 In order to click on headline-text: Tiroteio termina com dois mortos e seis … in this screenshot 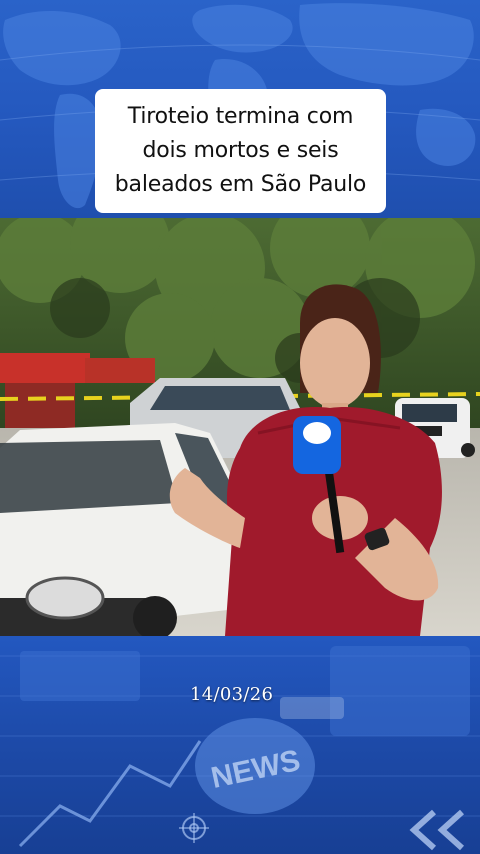, I will do `click(240, 150)`.